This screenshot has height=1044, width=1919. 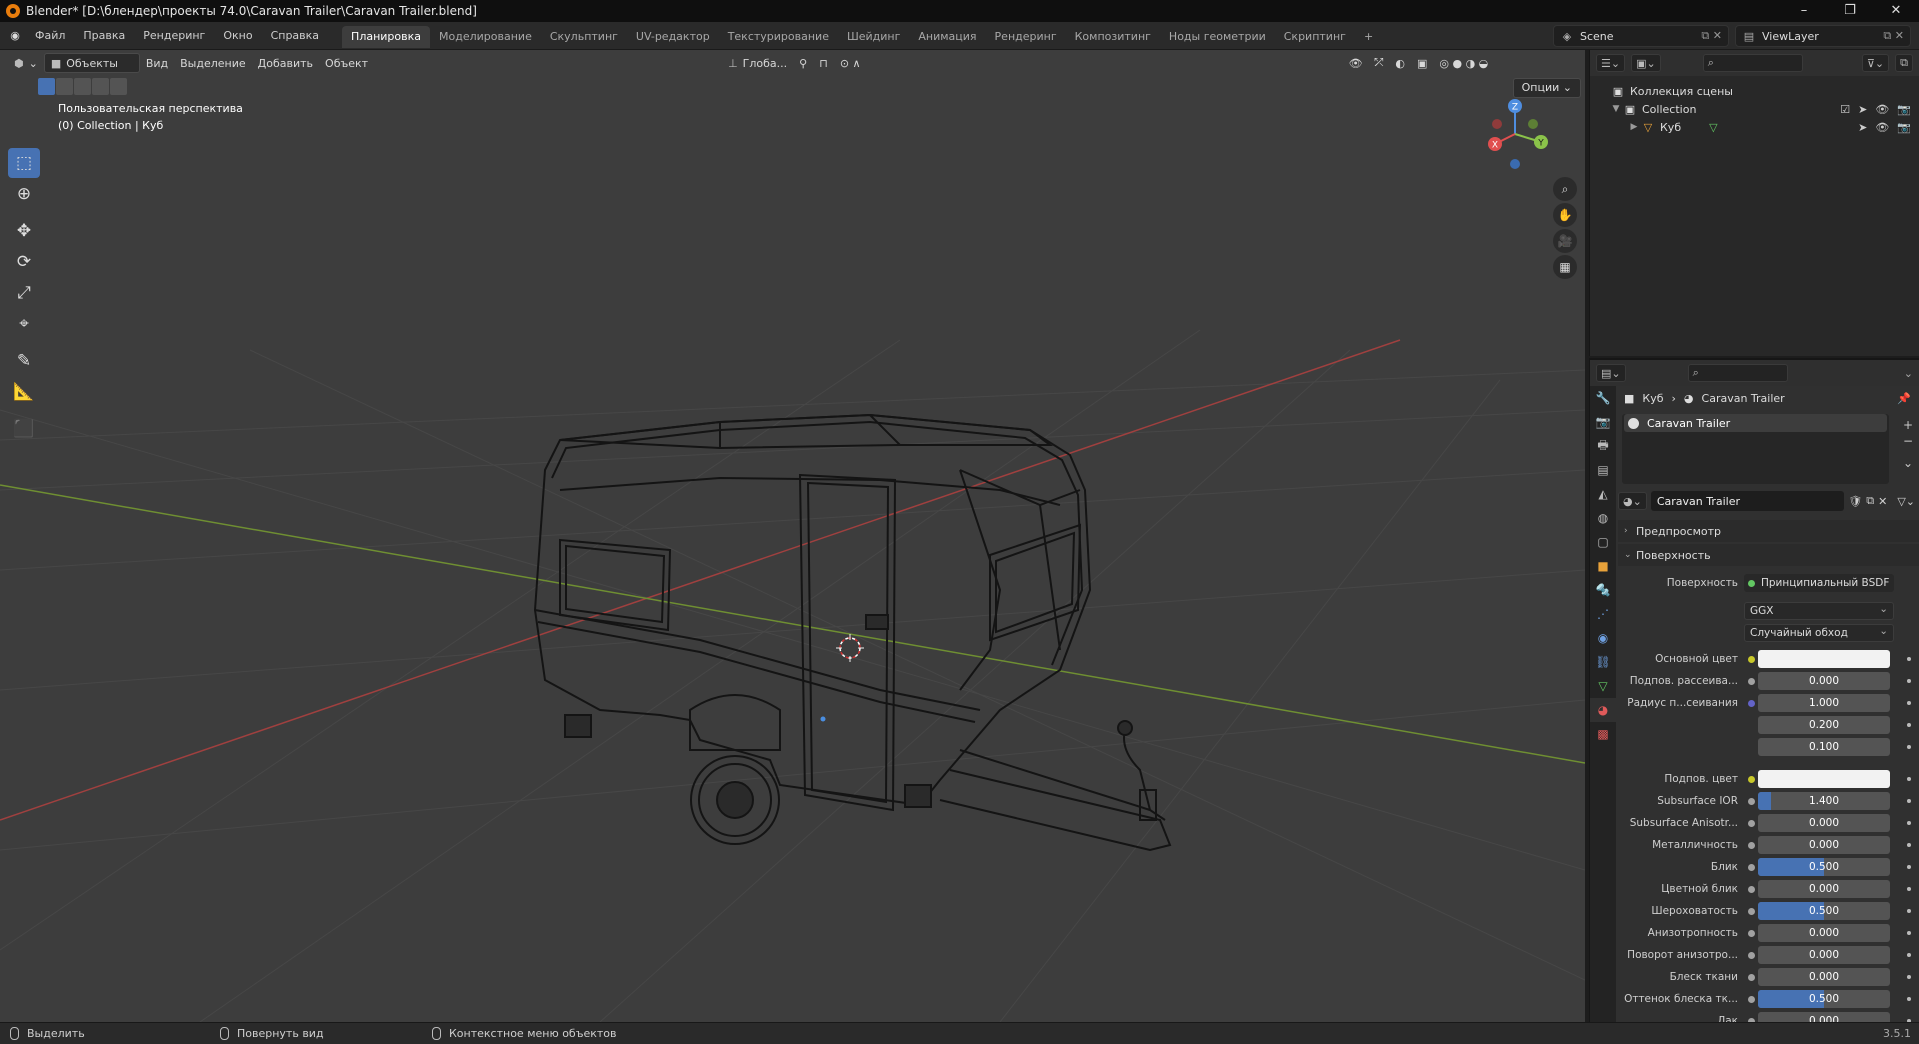 What do you see at coordinates (1497, 124) in the screenshot?
I see `neg-x-axis-icon` at bounding box center [1497, 124].